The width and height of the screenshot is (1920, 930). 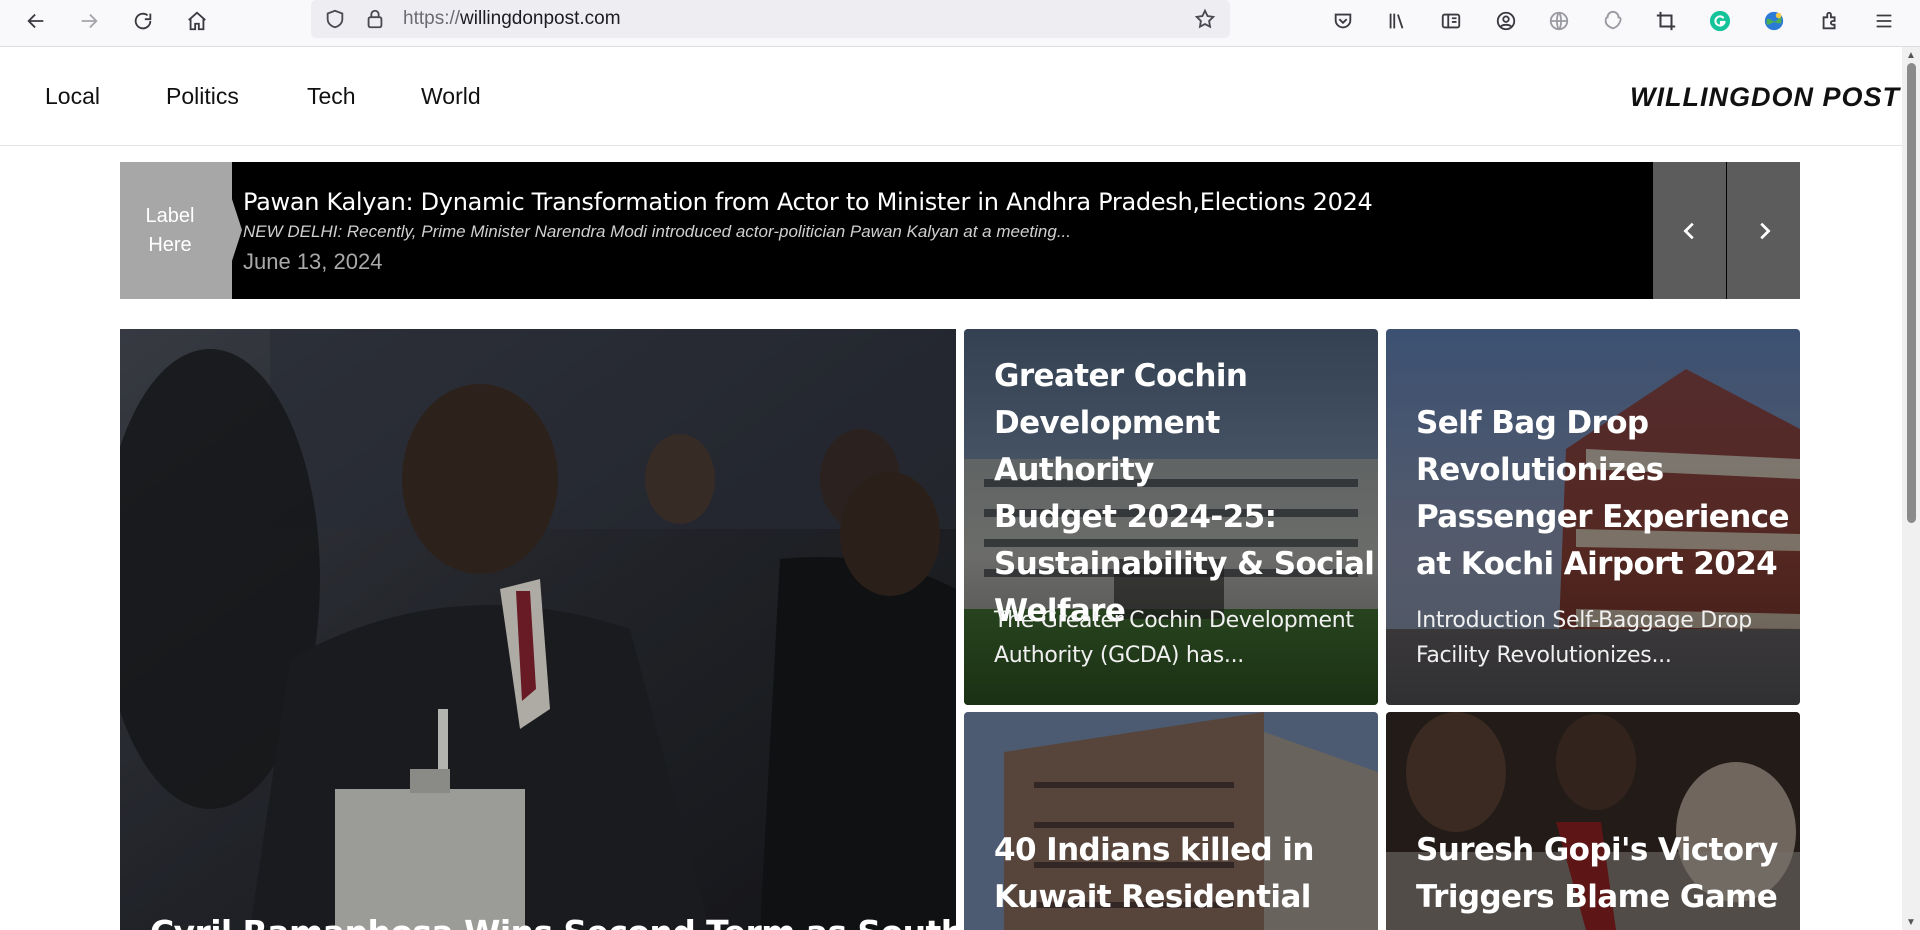 What do you see at coordinates (1559, 21) in the screenshot?
I see `globe-icon` at bounding box center [1559, 21].